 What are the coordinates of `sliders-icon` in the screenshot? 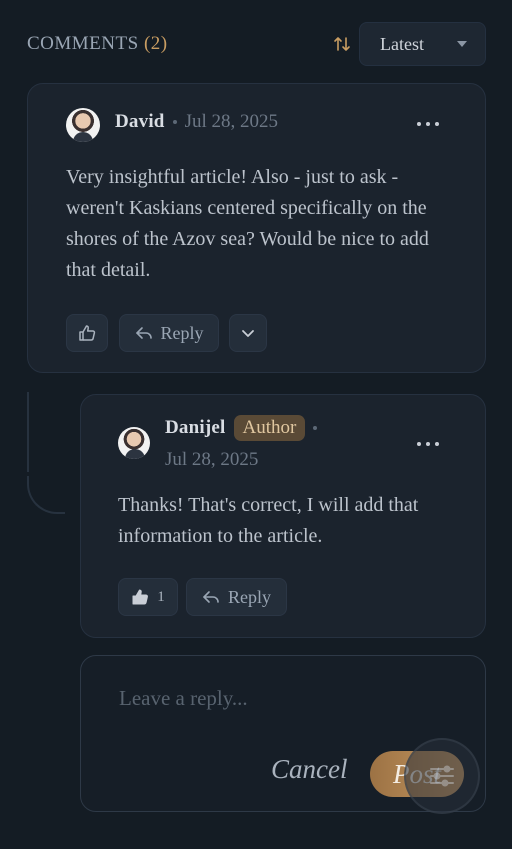 It's located at (442, 776).